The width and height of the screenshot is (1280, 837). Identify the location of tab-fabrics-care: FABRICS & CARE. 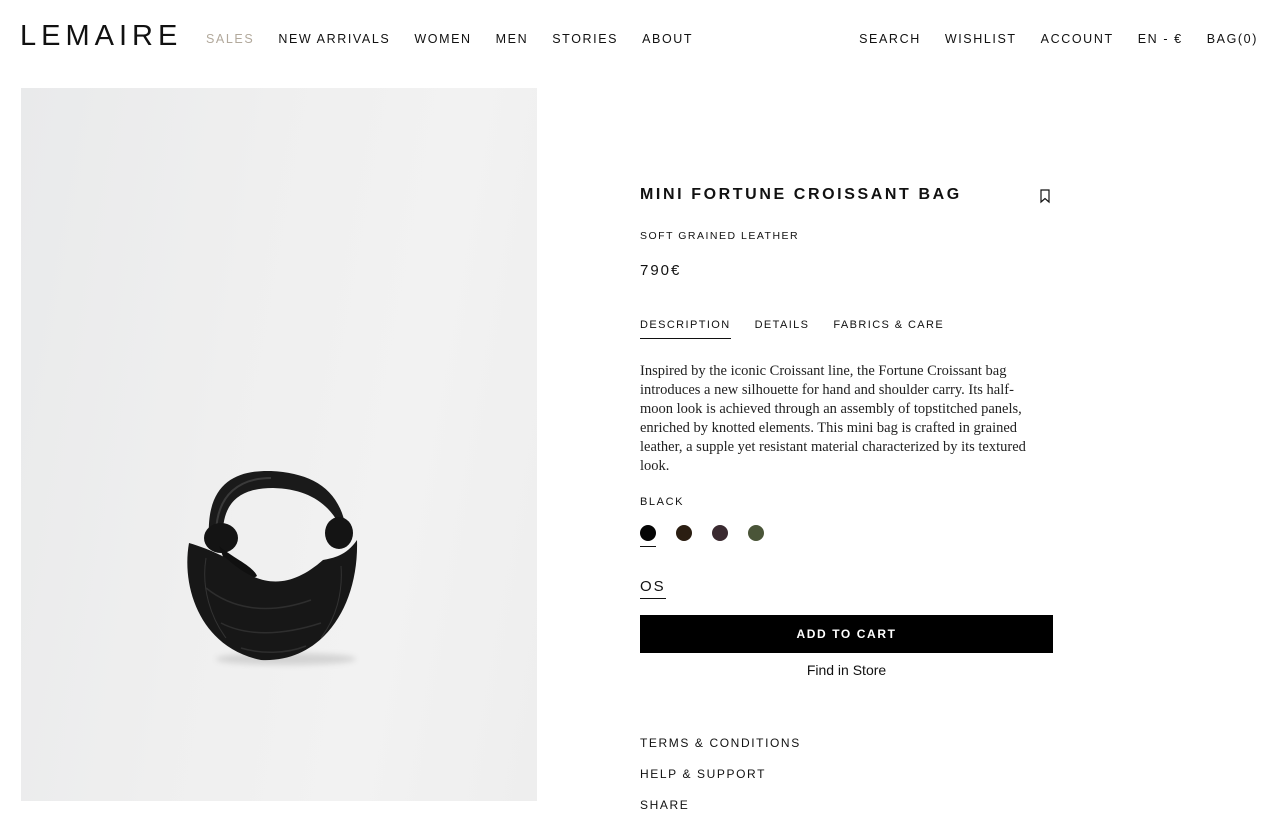
(888, 328).